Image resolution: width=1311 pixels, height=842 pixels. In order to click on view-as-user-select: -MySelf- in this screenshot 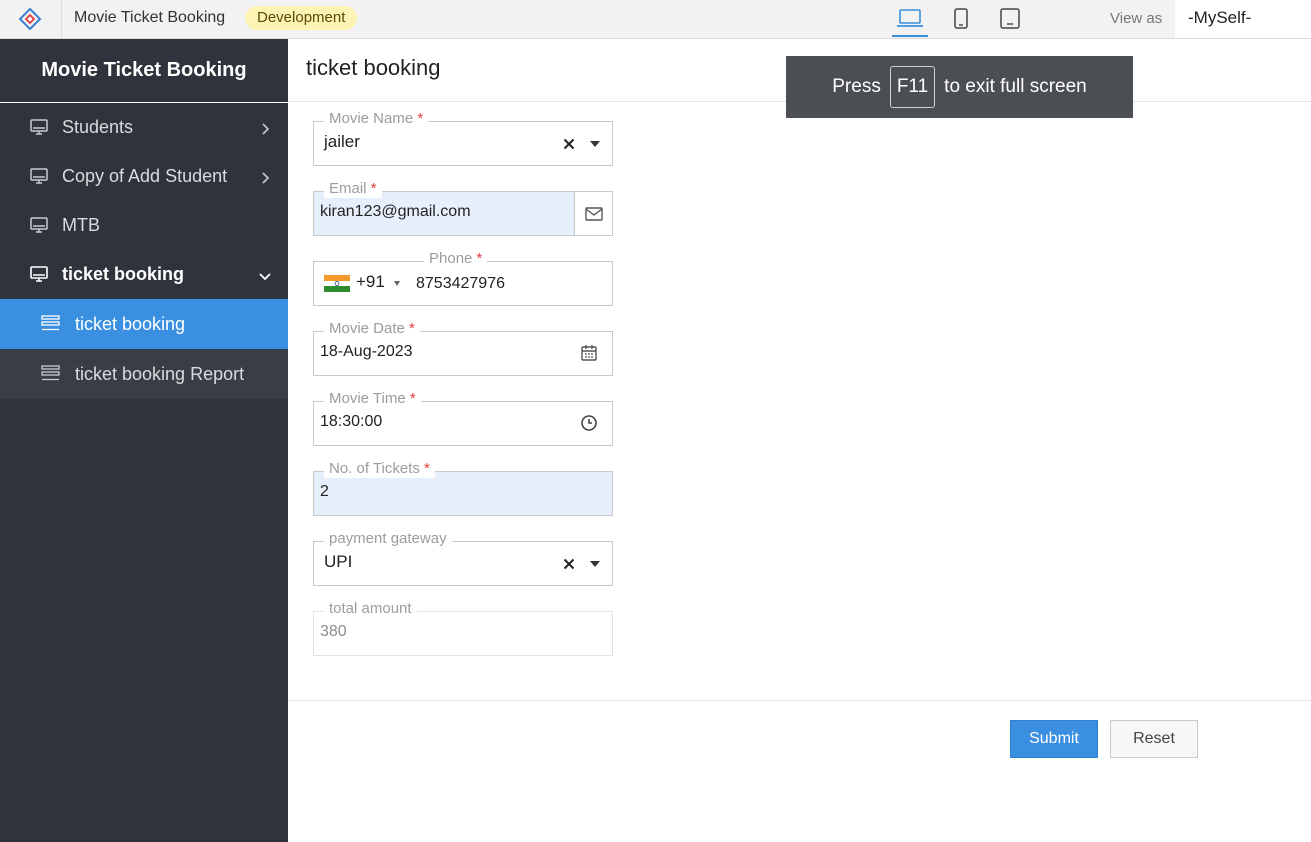, I will do `click(1243, 19)`.